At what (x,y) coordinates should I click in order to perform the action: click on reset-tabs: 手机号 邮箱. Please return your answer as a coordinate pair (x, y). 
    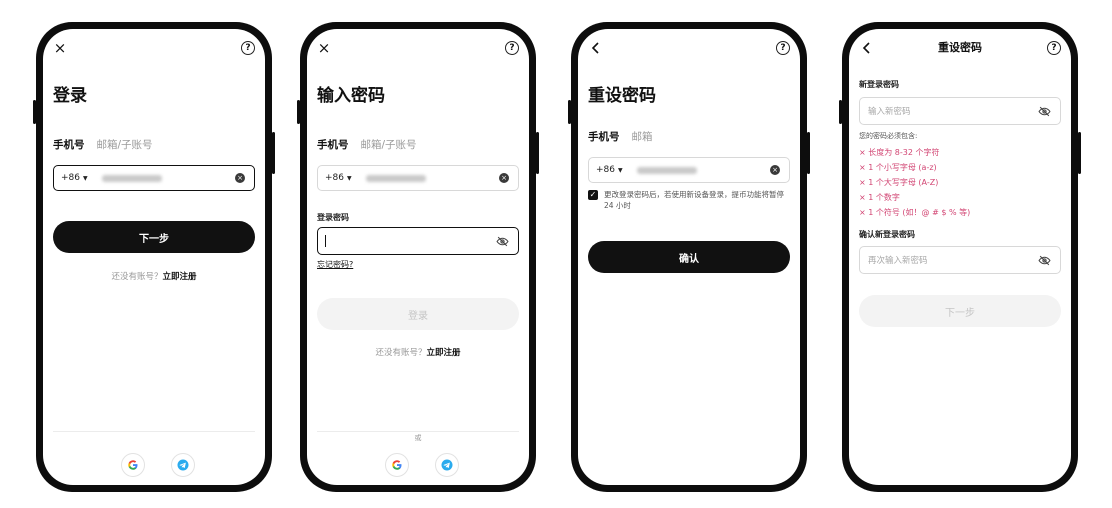
    Looking at the image, I should click on (620, 136).